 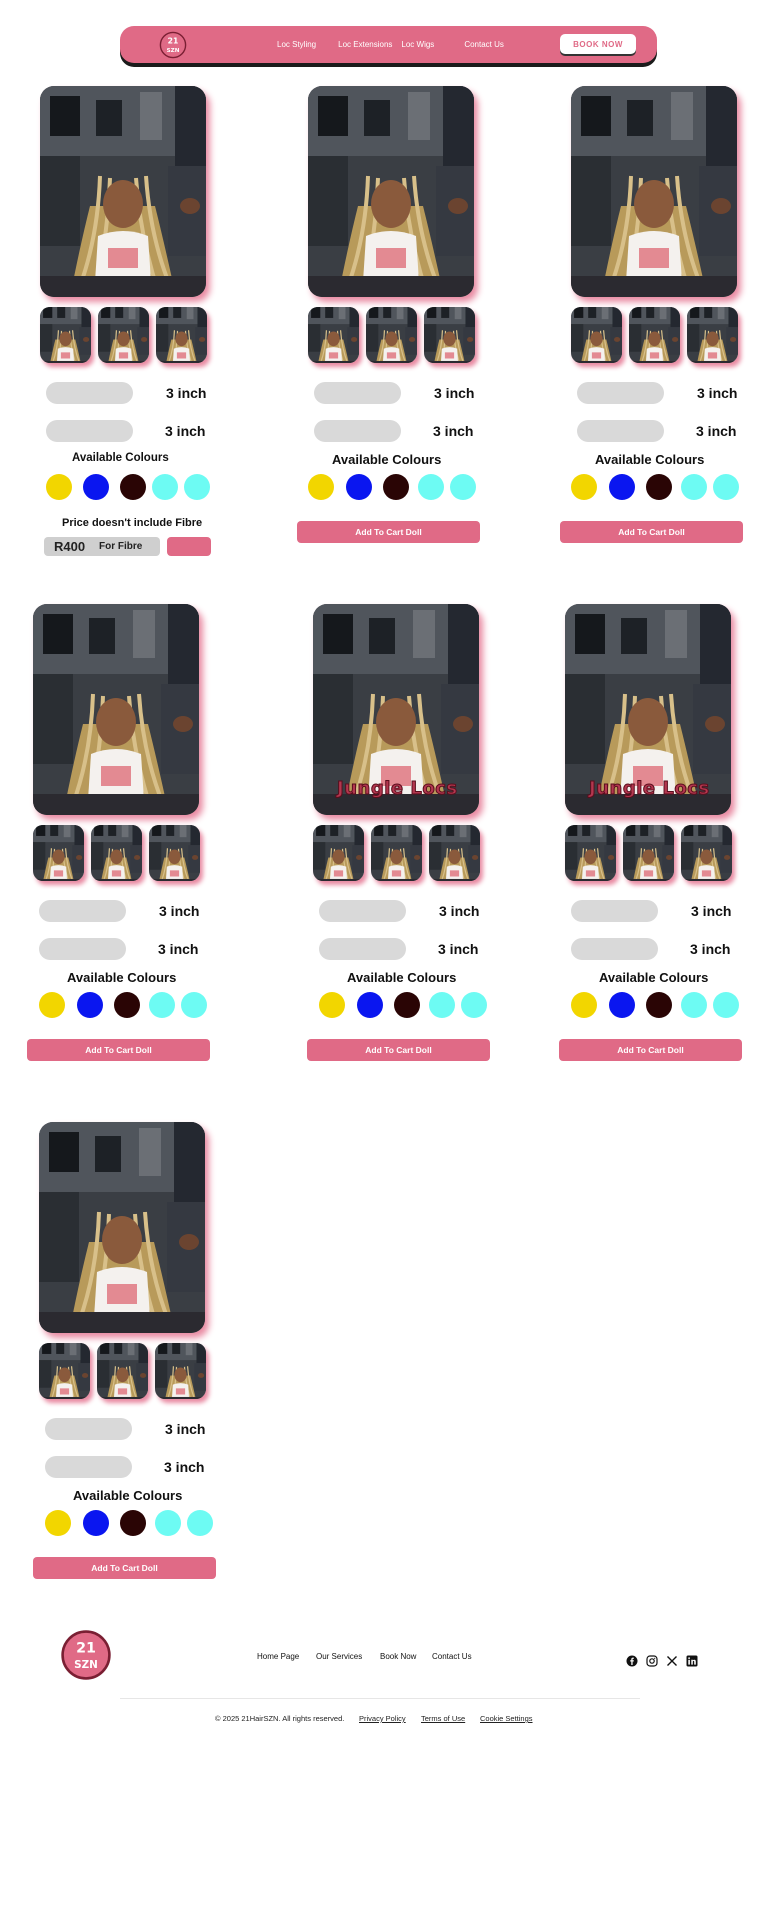 What do you see at coordinates (506, 1718) in the screenshot?
I see `cookie-settings-link: Cookie Settings` at bounding box center [506, 1718].